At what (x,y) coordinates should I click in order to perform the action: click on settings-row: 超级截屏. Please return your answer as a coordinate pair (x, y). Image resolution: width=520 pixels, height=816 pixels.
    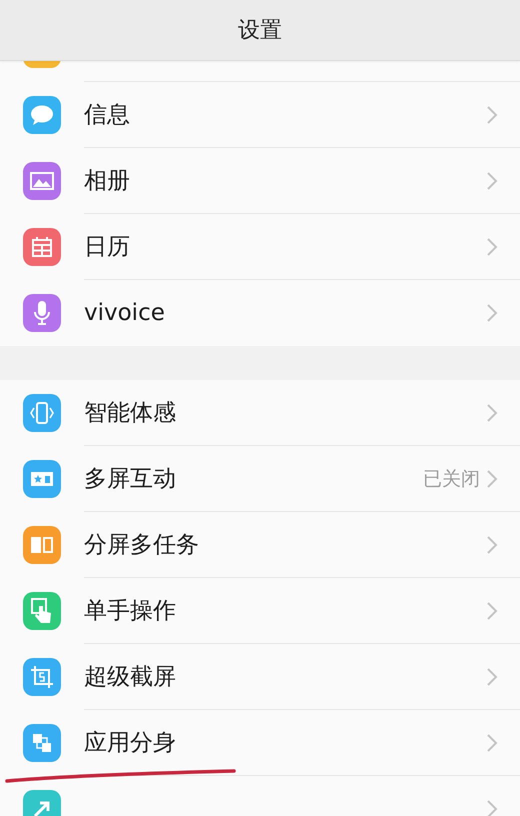
    Looking at the image, I should click on (260, 677).